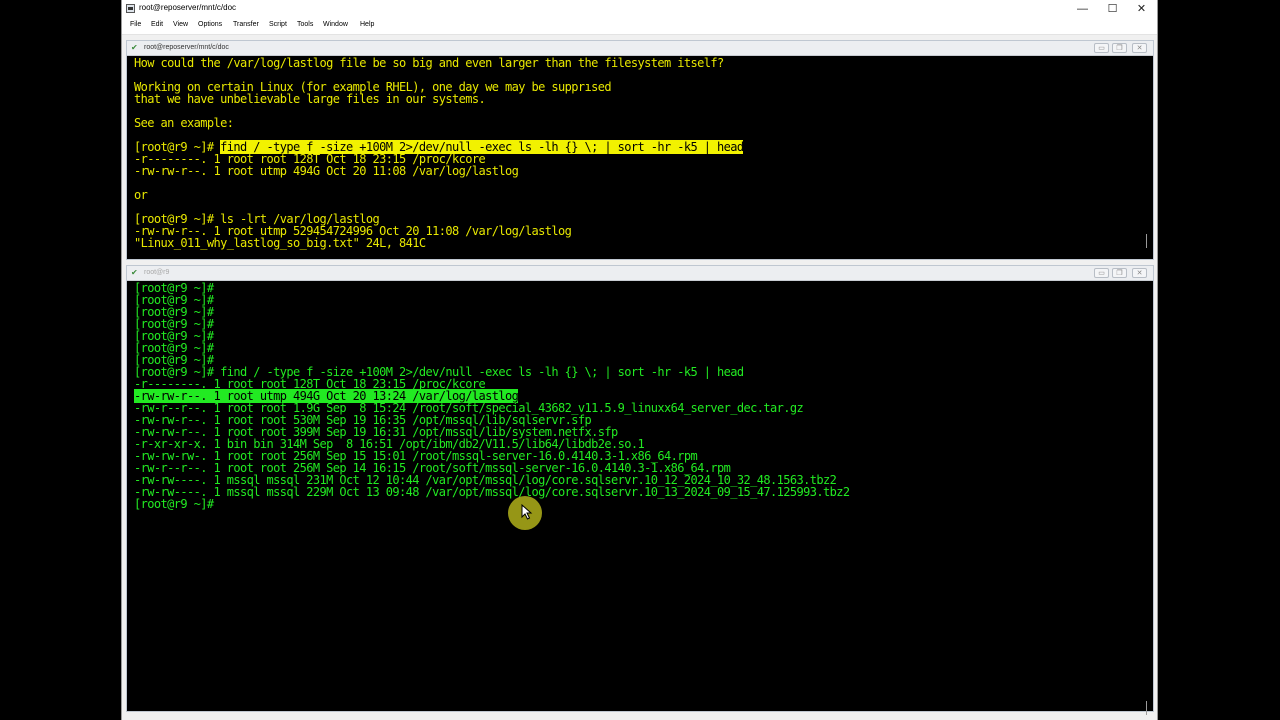 This screenshot has width=1280, height=720. Describe the element at coordinates (1101, 48) in the screenshot. I see `top-pane-minimize-button: ▭` at that location.